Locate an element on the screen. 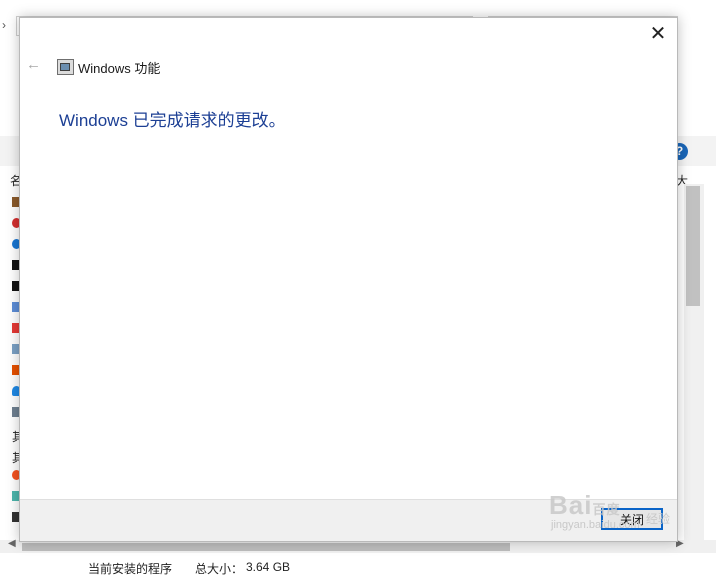  chevron-right-icon: › is located at coordinates (4, 25).